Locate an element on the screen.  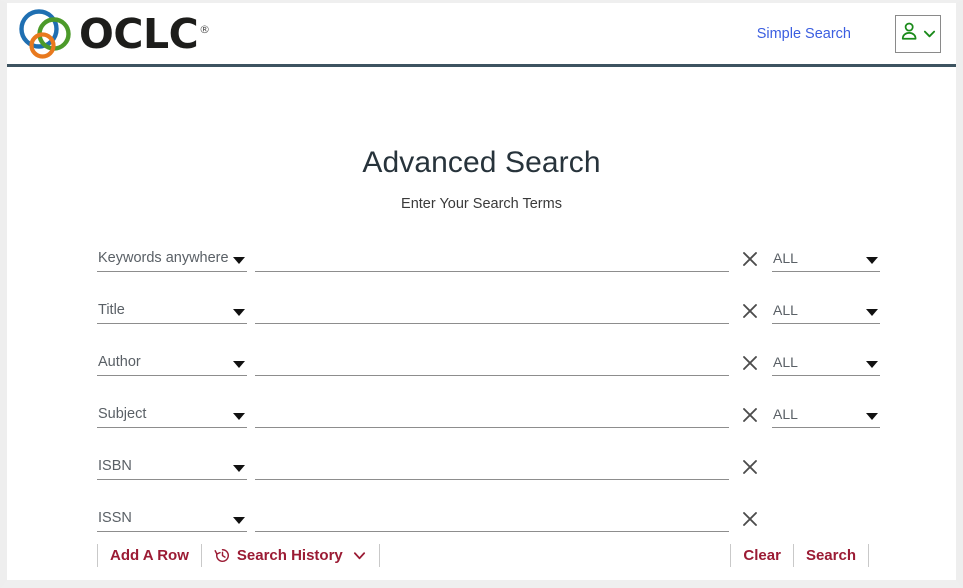
footer-left-actions: Add A Row Search History is located at coordinates (238, 555).